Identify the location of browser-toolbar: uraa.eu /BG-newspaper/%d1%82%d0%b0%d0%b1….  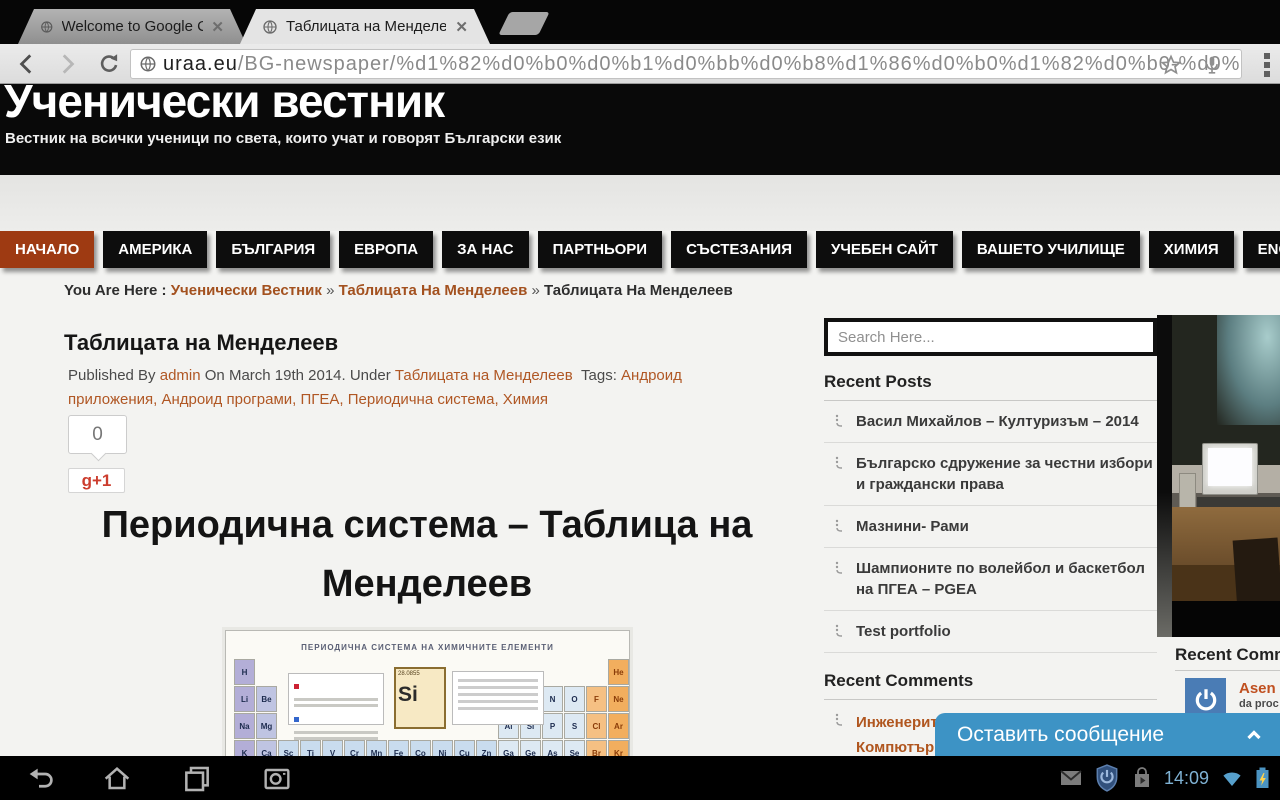
(640, 64).